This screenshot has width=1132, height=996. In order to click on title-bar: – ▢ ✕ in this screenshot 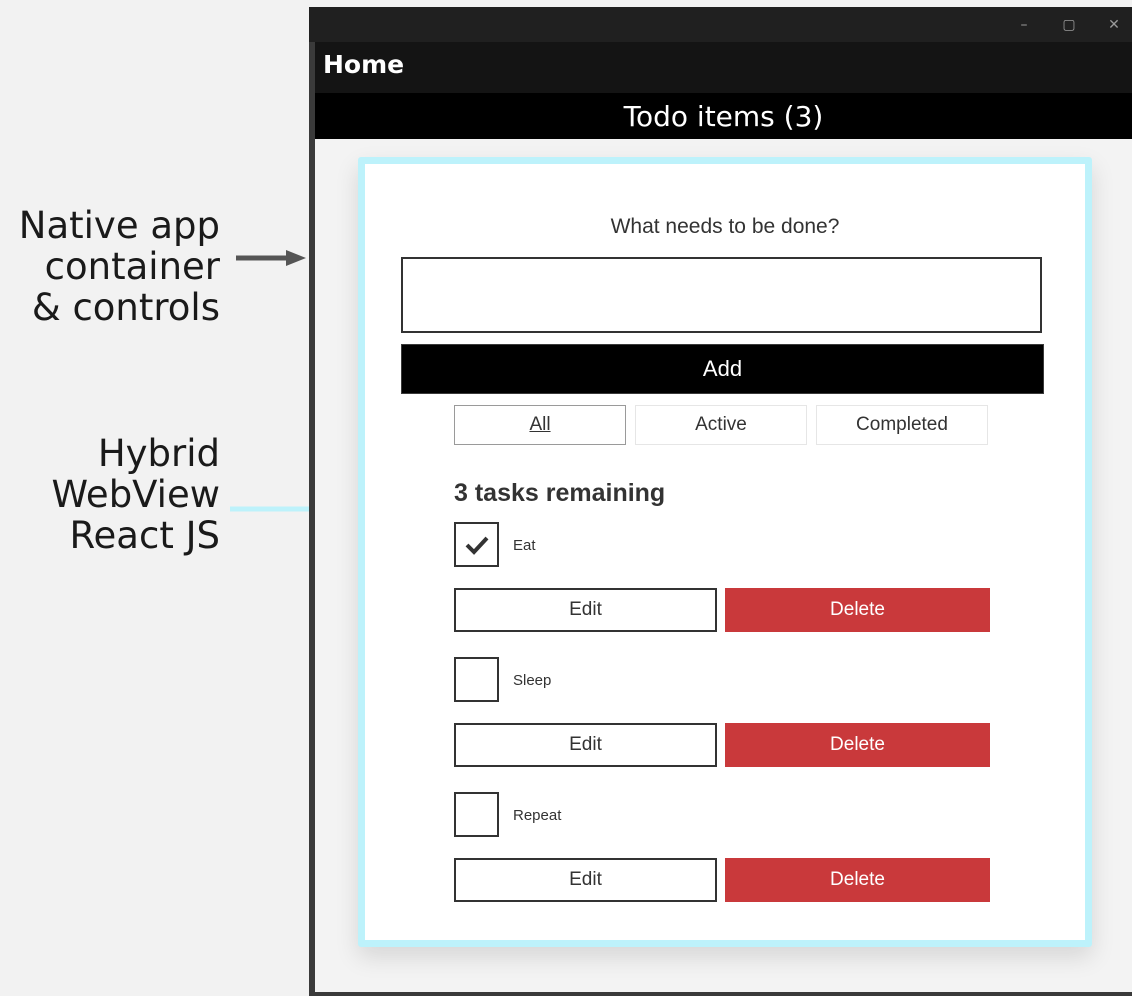, I will do `click(720, 24)`.